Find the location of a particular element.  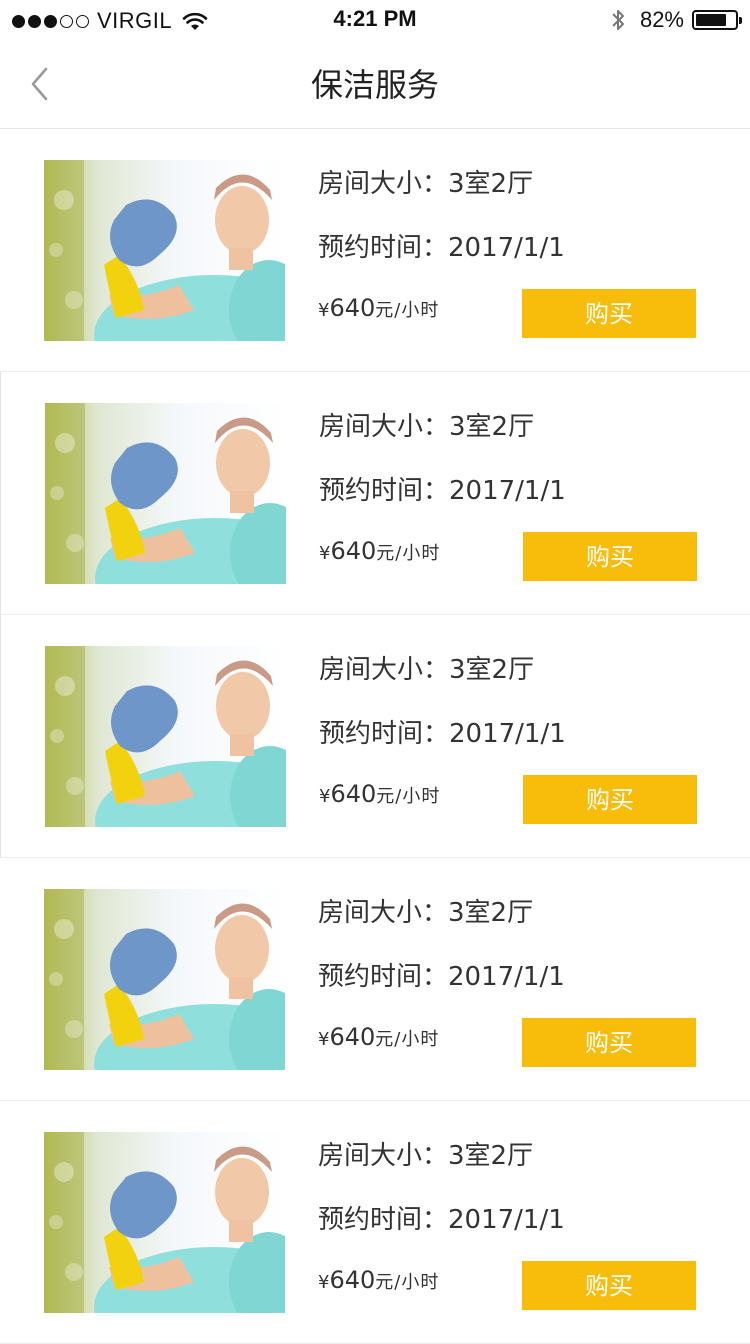

battery-icon is located at coordinates (717, 20).